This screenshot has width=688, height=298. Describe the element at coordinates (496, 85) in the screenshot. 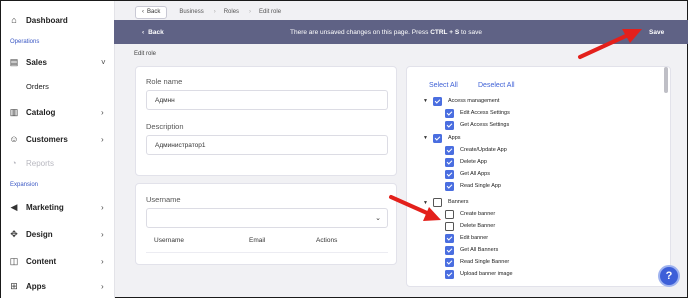

I see `deselect-all-link: Deselect All` at that location.